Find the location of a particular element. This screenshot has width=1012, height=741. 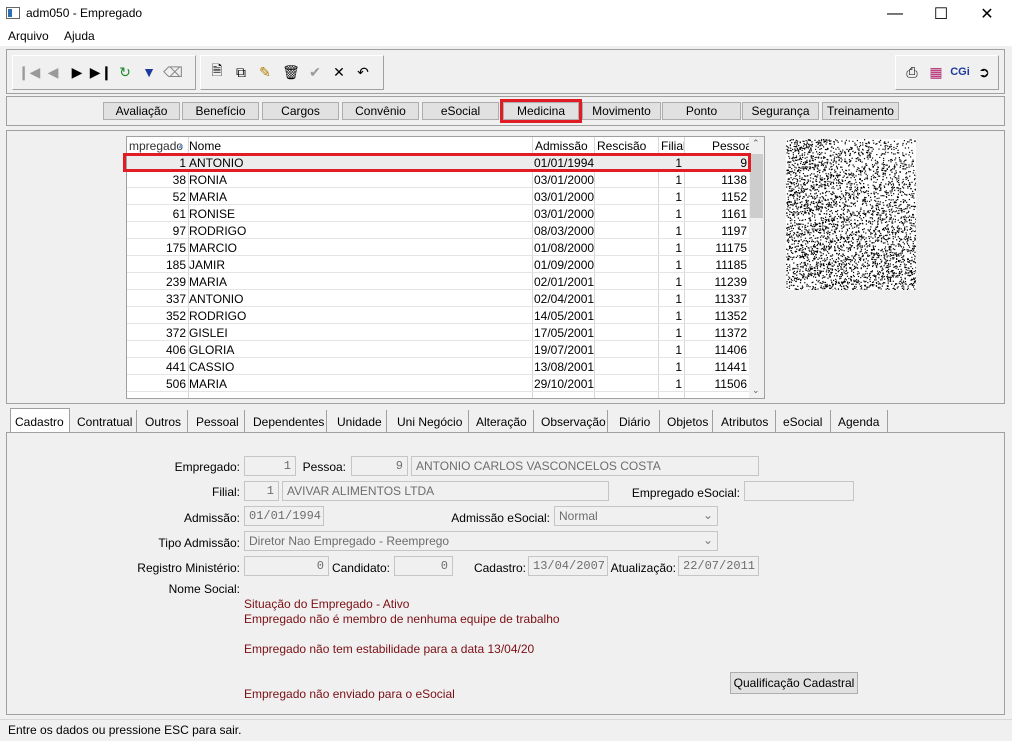

tab-pessoal: Pessoal is located at coordinates (218, 422).